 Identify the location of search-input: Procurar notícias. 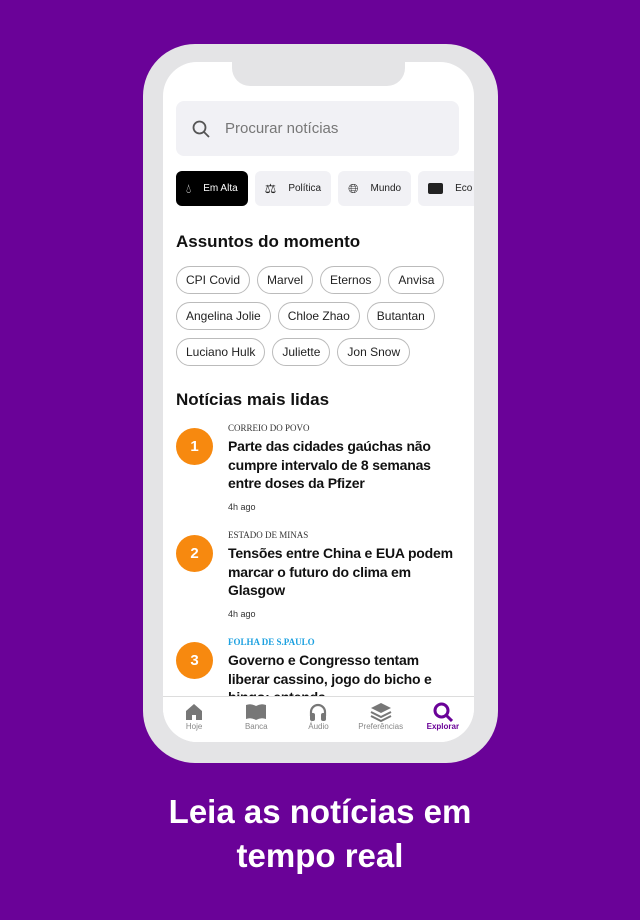
(317, 128).